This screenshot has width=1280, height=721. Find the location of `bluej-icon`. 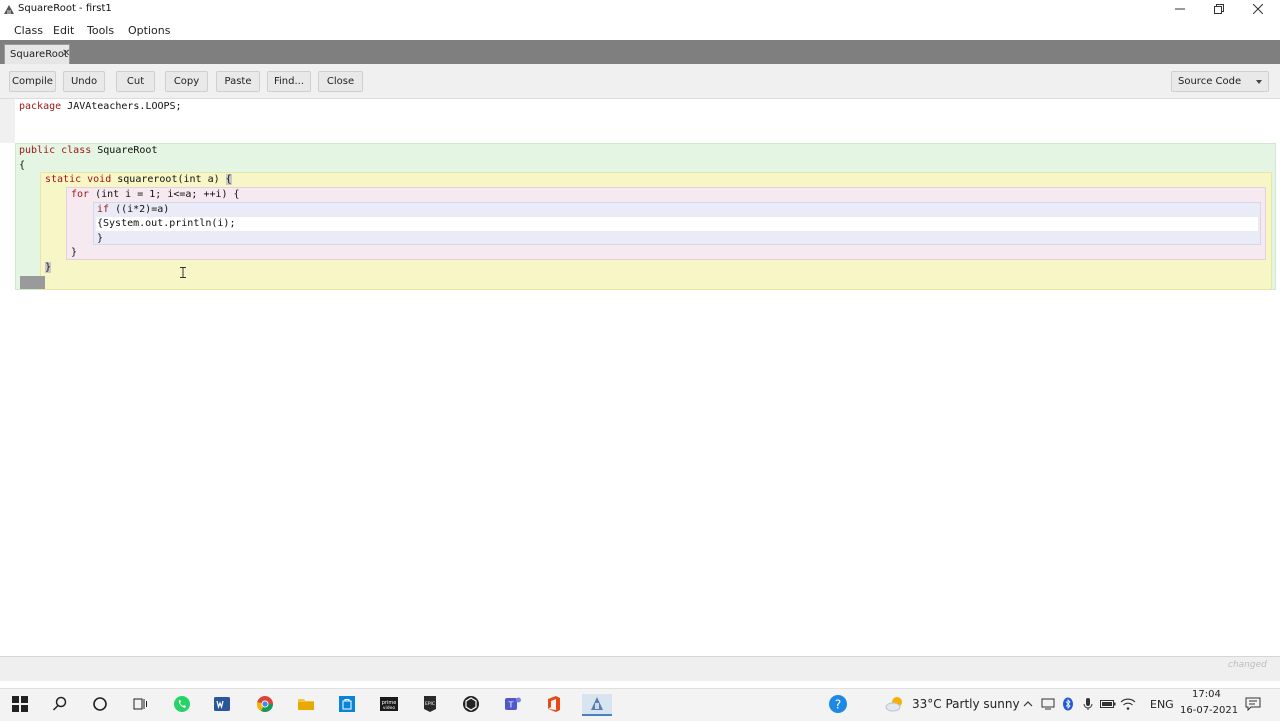

bluej-icon is located at coordinates (597, 705).